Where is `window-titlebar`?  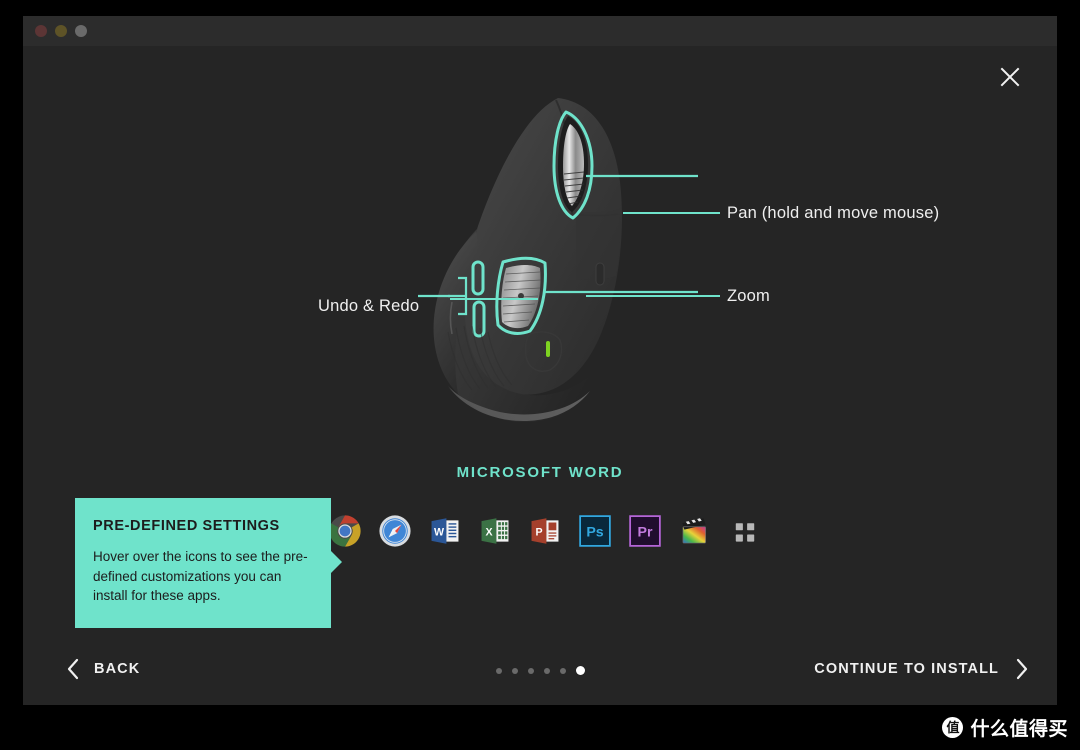 window-titlebar is located at coordinates (540, 31).